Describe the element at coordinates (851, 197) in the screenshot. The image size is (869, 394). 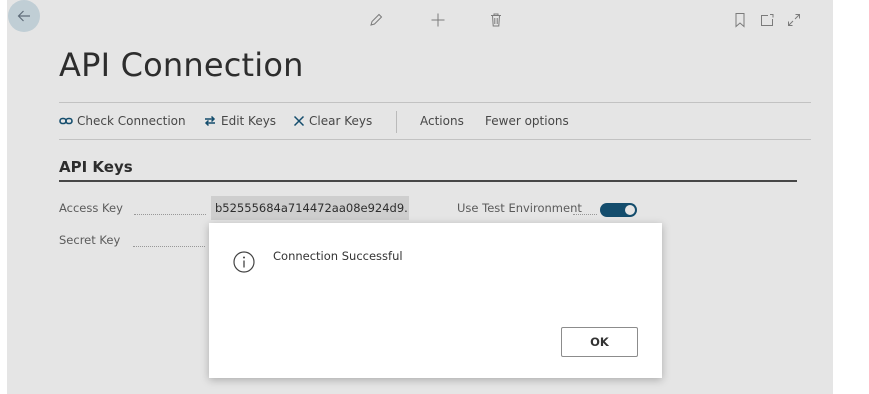
I see `right-margin` at that location.